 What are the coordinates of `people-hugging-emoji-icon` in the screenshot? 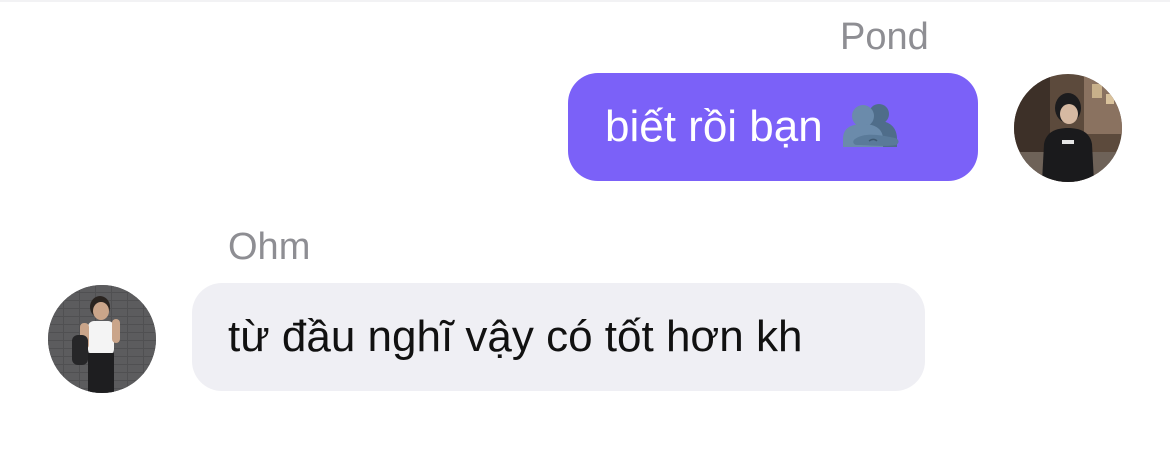 It's located at (871, 127).